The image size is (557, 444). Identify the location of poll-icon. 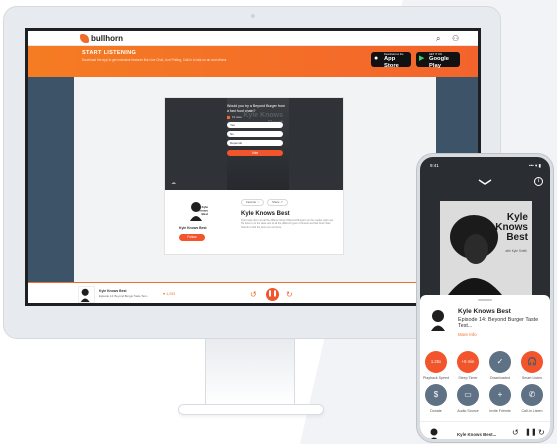
(228, 118).